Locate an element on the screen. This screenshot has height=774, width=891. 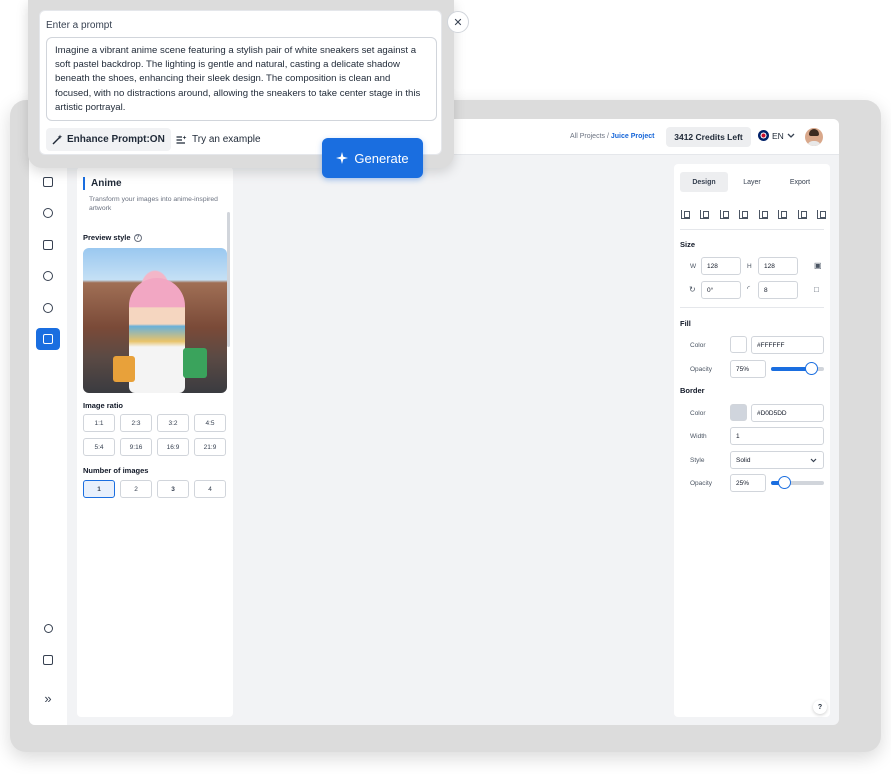
prompt-label: Enter a prompt is located at coordinates (79, 25).